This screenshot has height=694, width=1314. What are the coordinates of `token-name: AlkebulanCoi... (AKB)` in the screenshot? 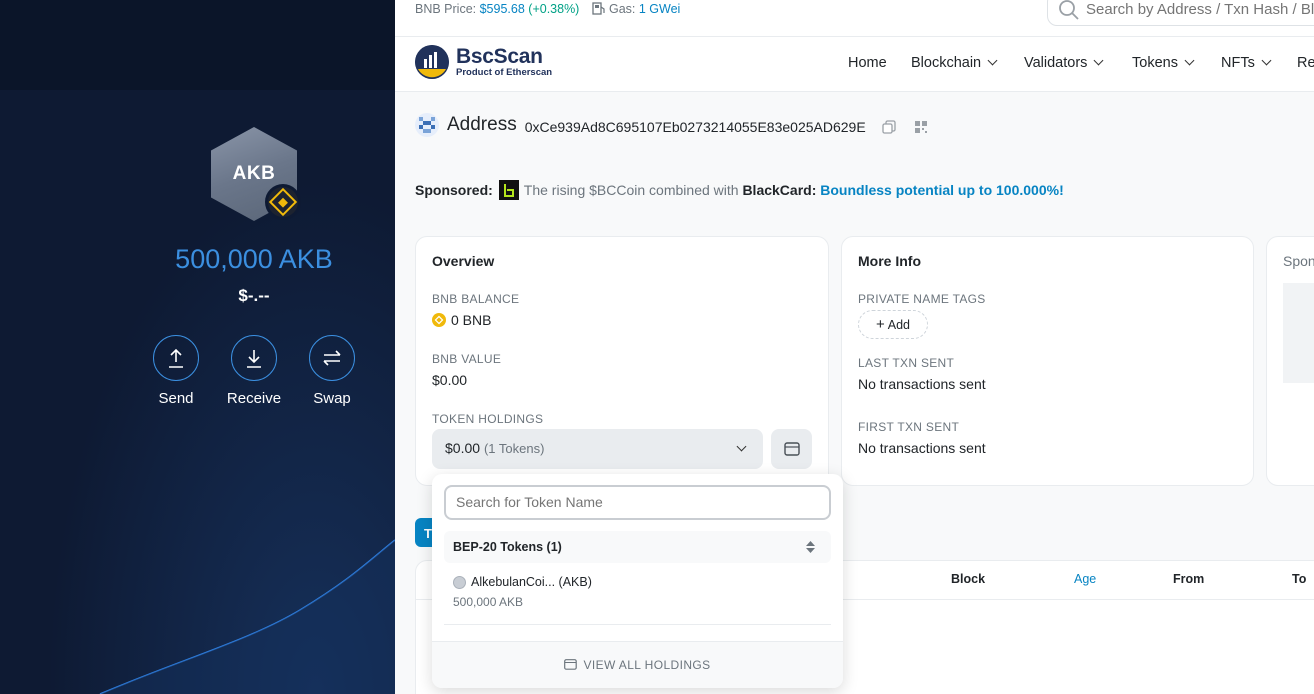 It's located at (531, 582).